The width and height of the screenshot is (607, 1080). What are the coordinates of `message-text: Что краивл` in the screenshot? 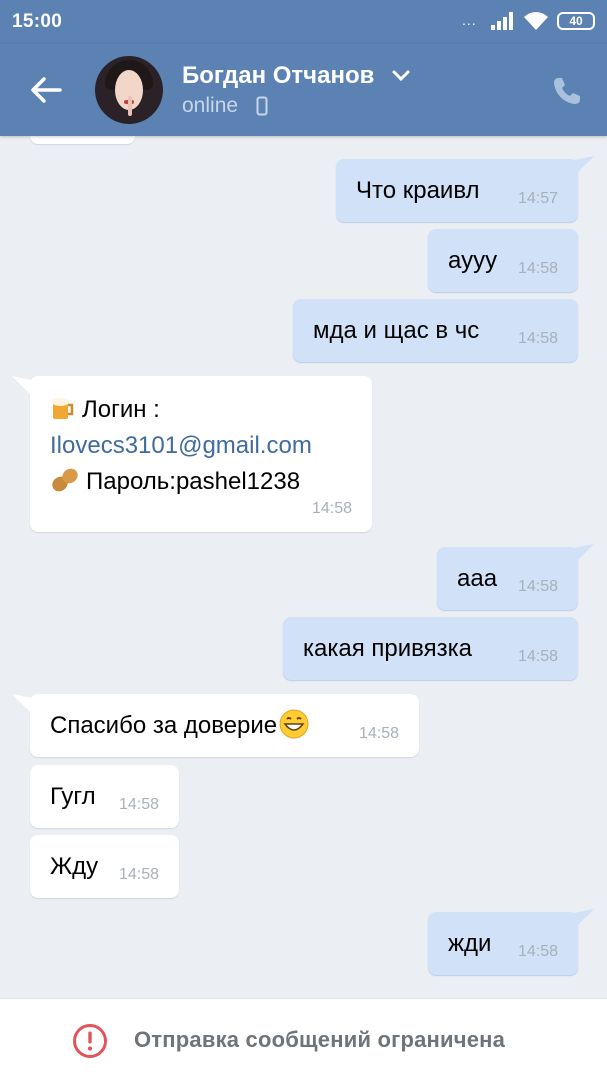 It's located at (418, 190).